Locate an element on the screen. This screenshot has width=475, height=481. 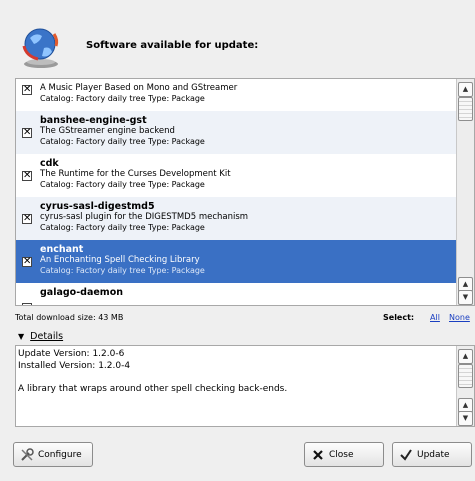
close-label: Close is located at coordinates (341, 455).